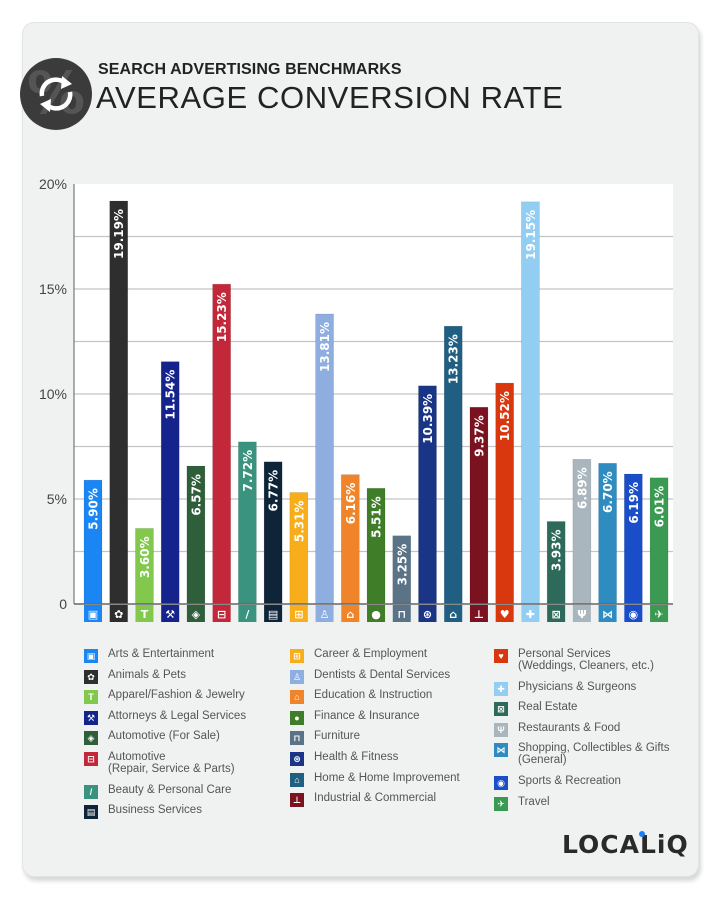 Image resolution: width=720 pixels, height=901 pixels. Describe the element at coordinates (454, 359) in the screenshot. I see `bar-value-label: 13.23%` at that location.